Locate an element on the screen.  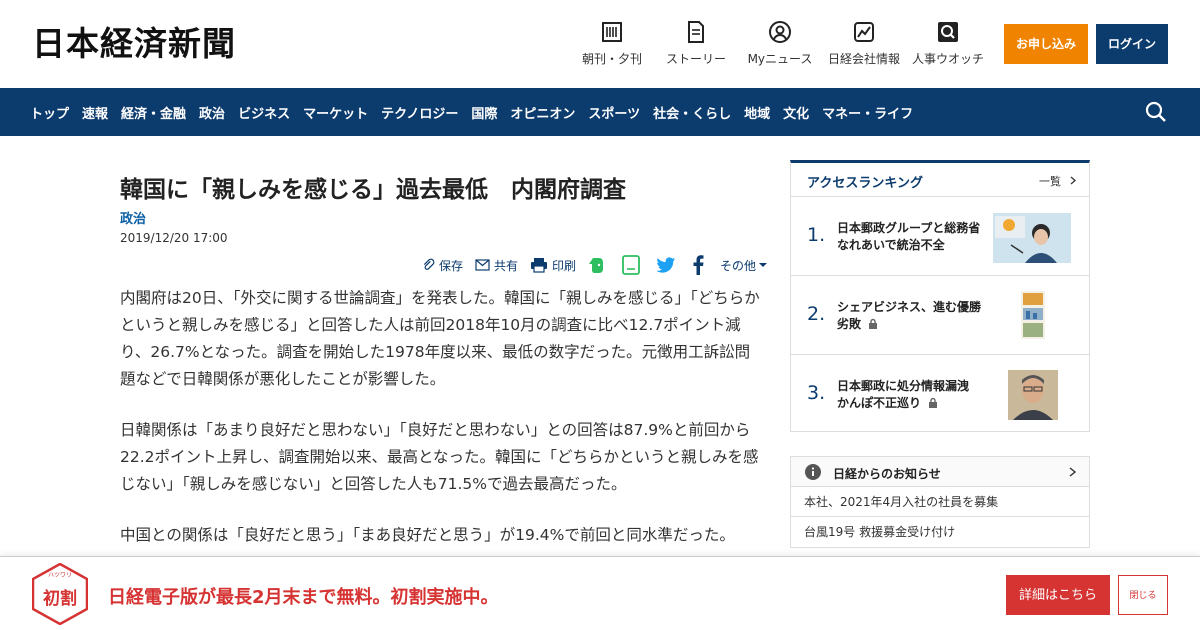
save-label: 保存 is located at coordinates (451, 265).